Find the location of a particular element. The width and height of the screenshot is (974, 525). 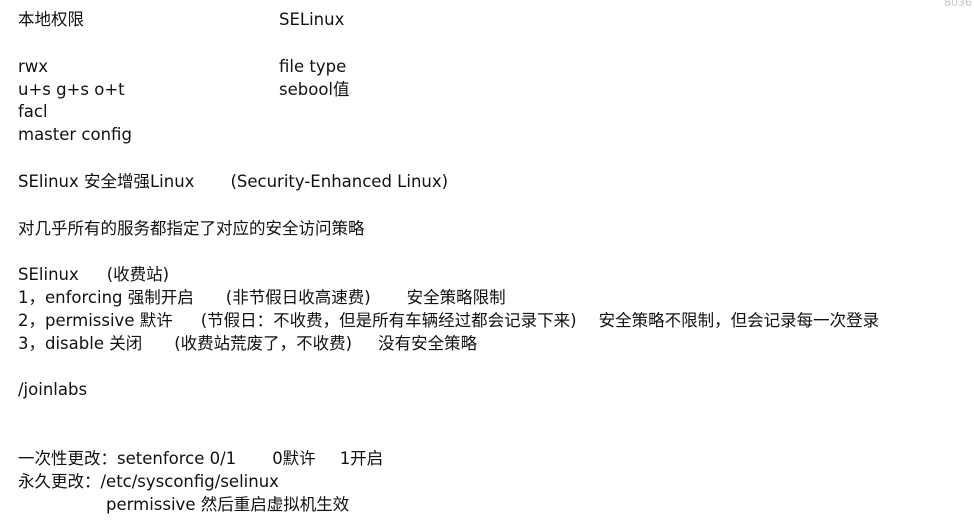

perm-change-path: /etc/sysconfig/selinux is located at coordinates (189, 481).